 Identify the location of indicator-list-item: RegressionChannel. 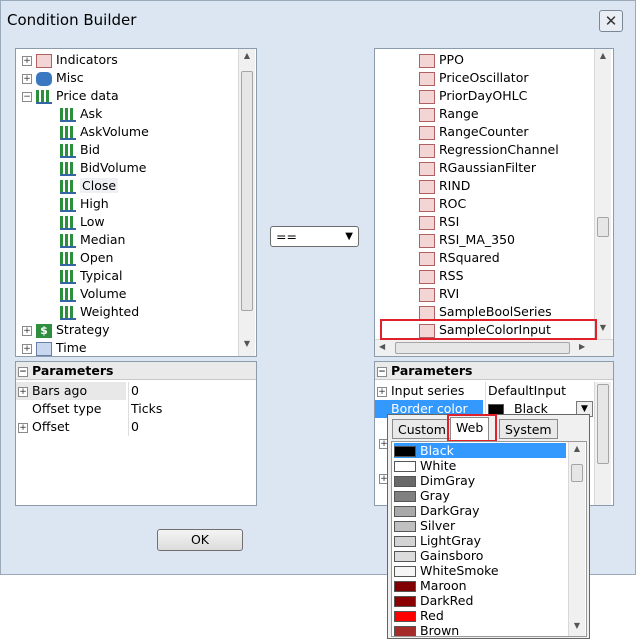
(489, 150).